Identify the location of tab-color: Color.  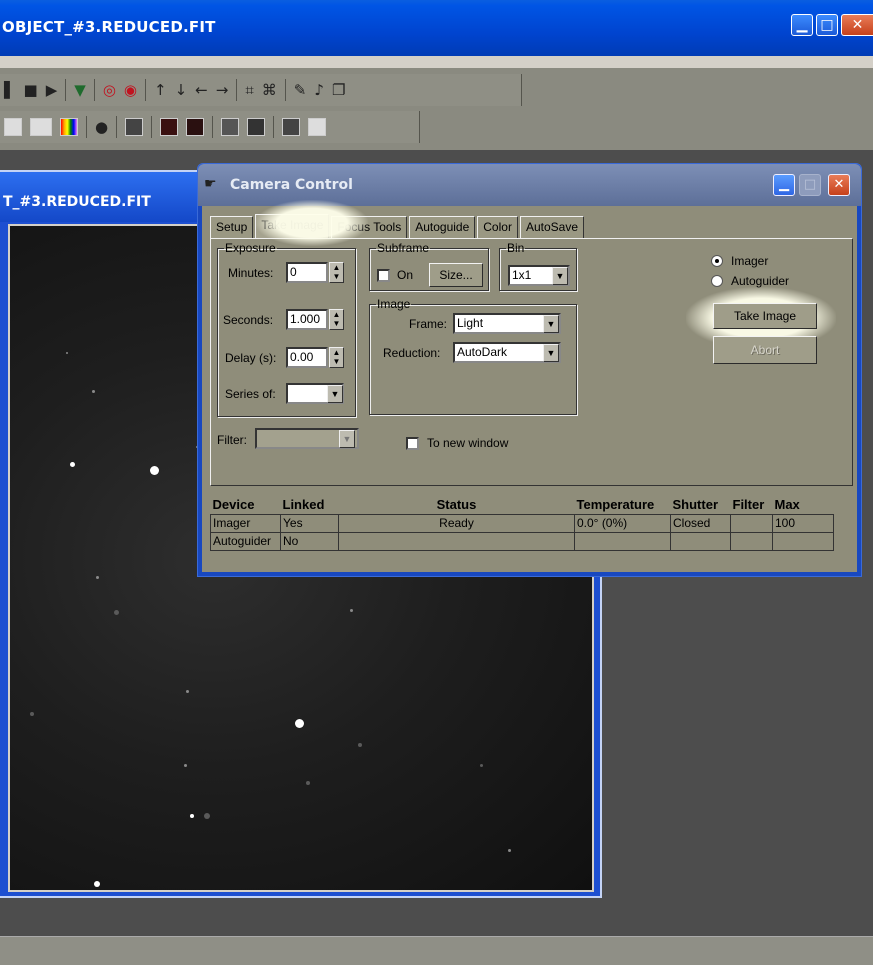
(497, 227).